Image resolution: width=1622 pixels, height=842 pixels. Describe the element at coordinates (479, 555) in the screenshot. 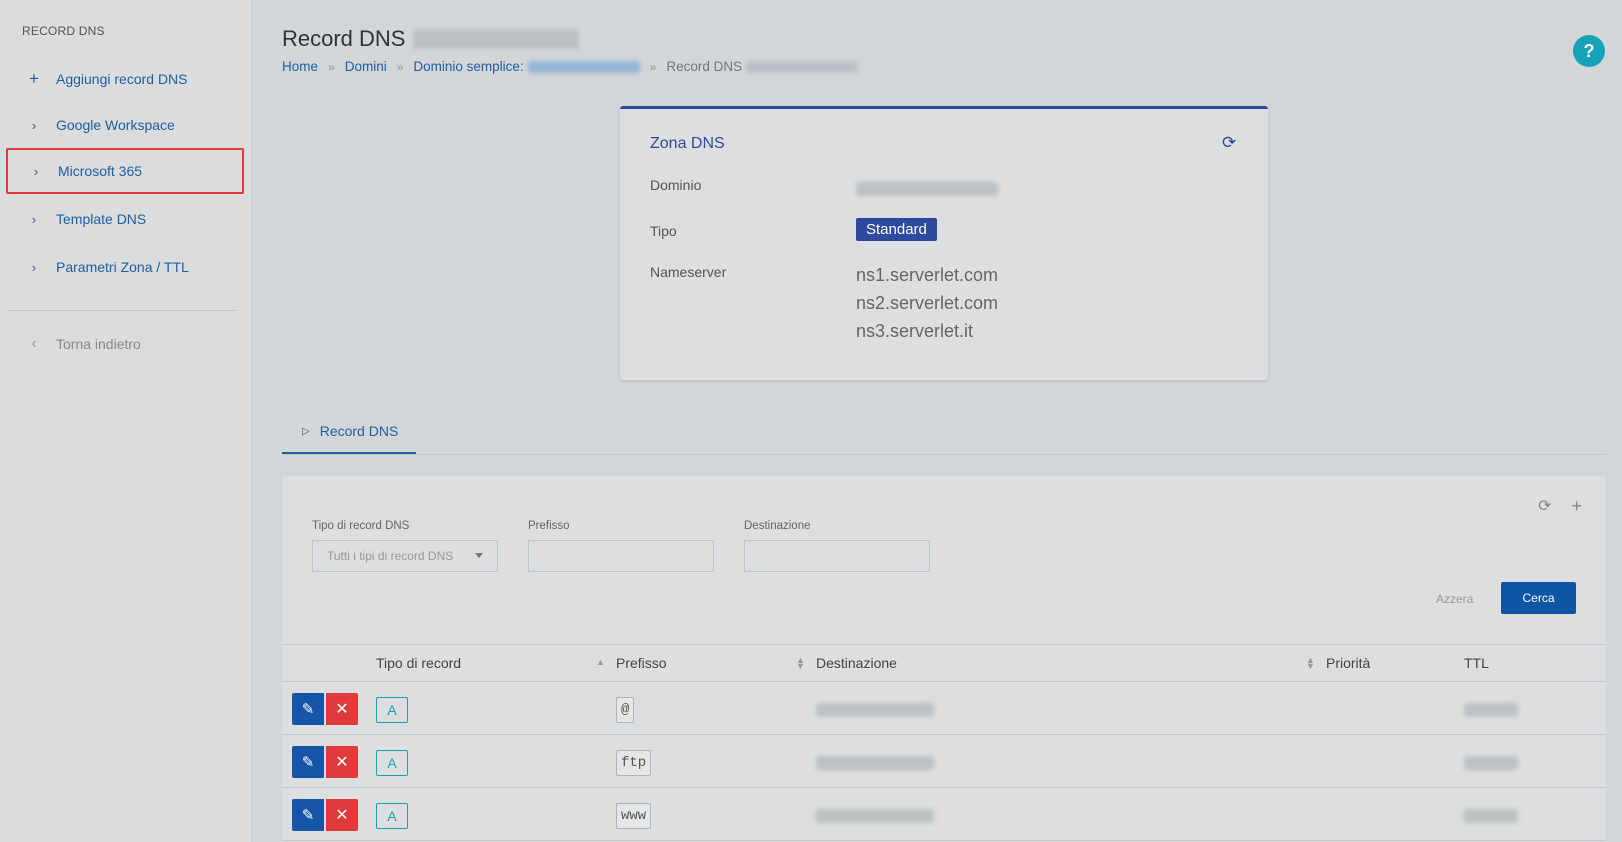

I see `caret-down-icon` at that location.